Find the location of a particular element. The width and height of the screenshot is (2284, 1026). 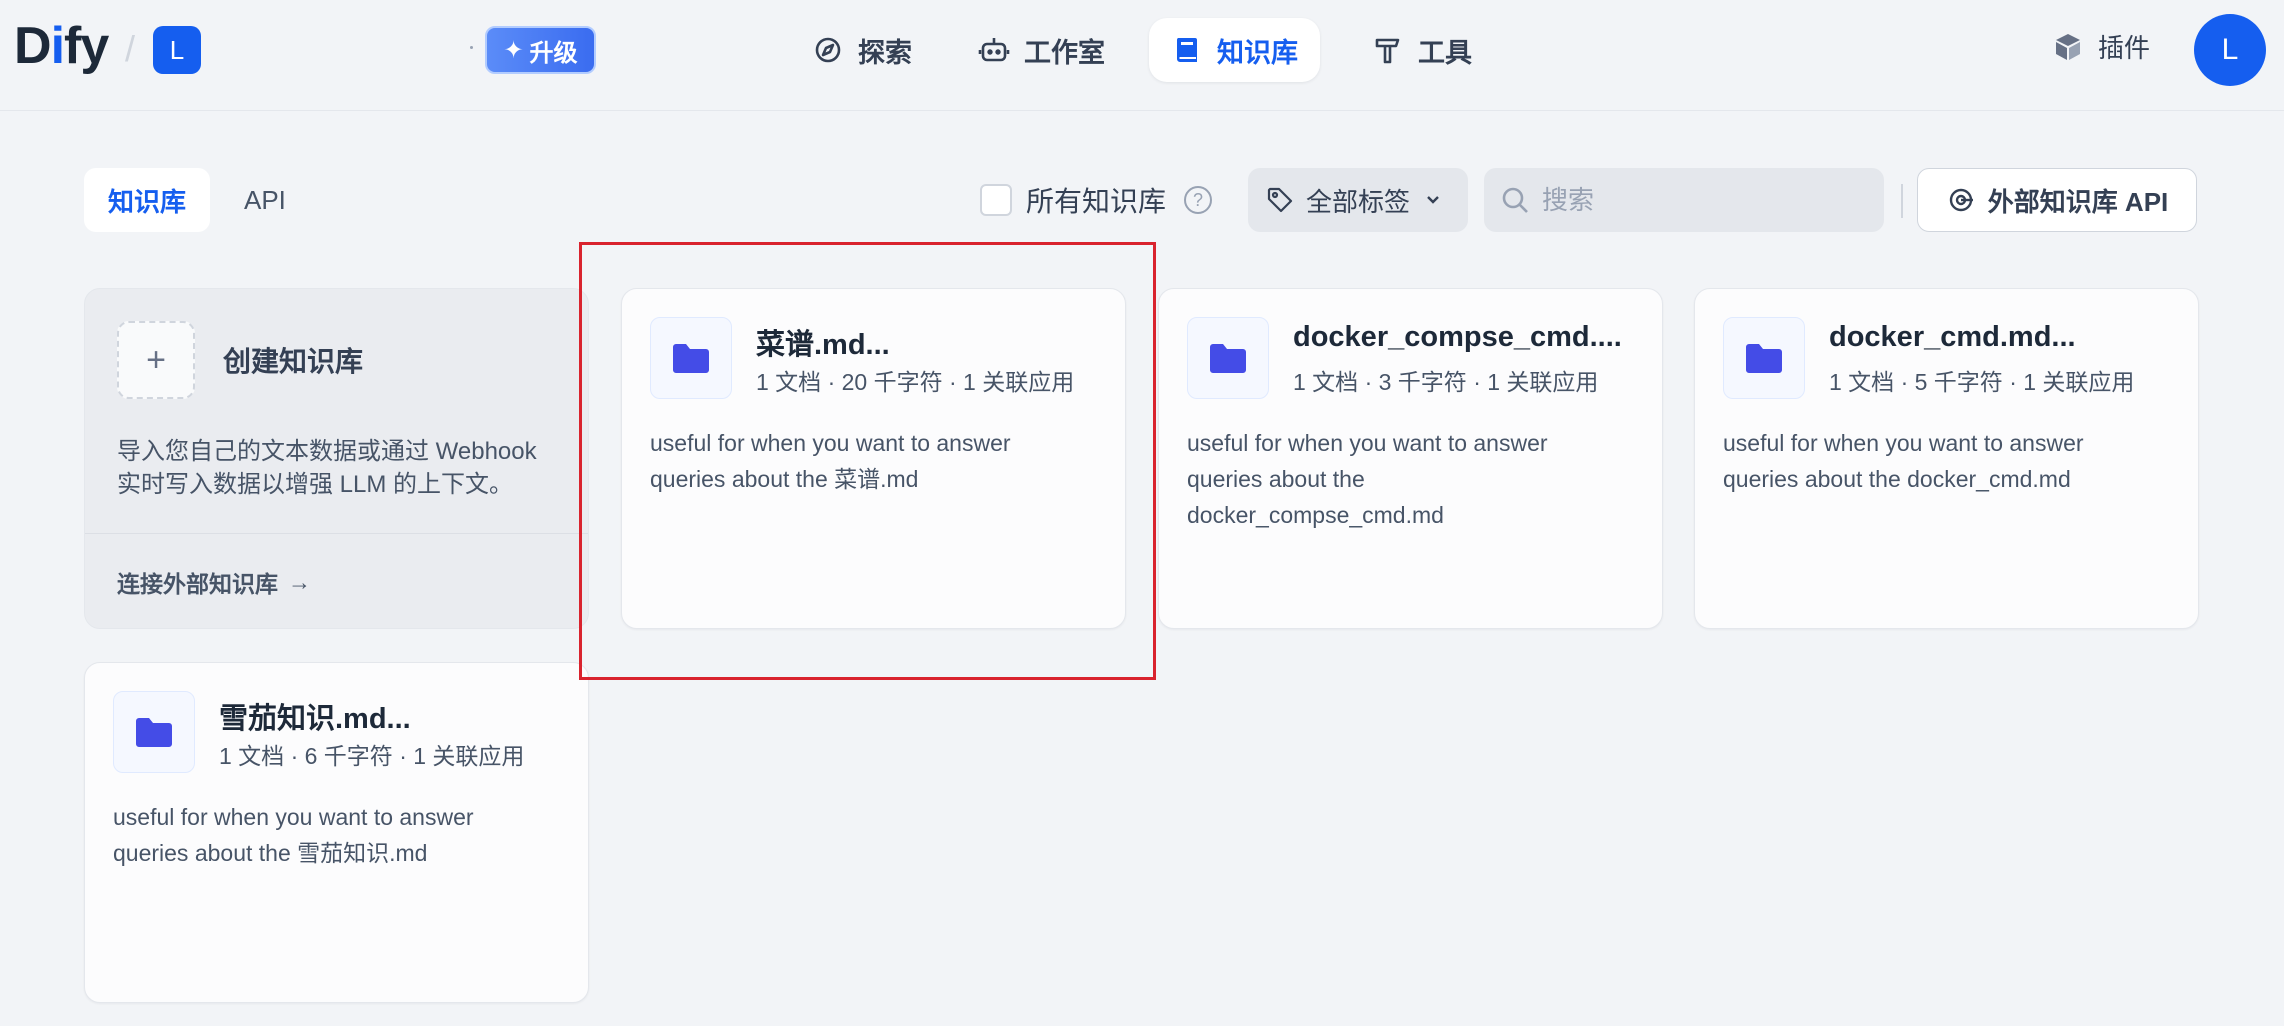

workspace-switcher: L is located at coordinates (177, 50).